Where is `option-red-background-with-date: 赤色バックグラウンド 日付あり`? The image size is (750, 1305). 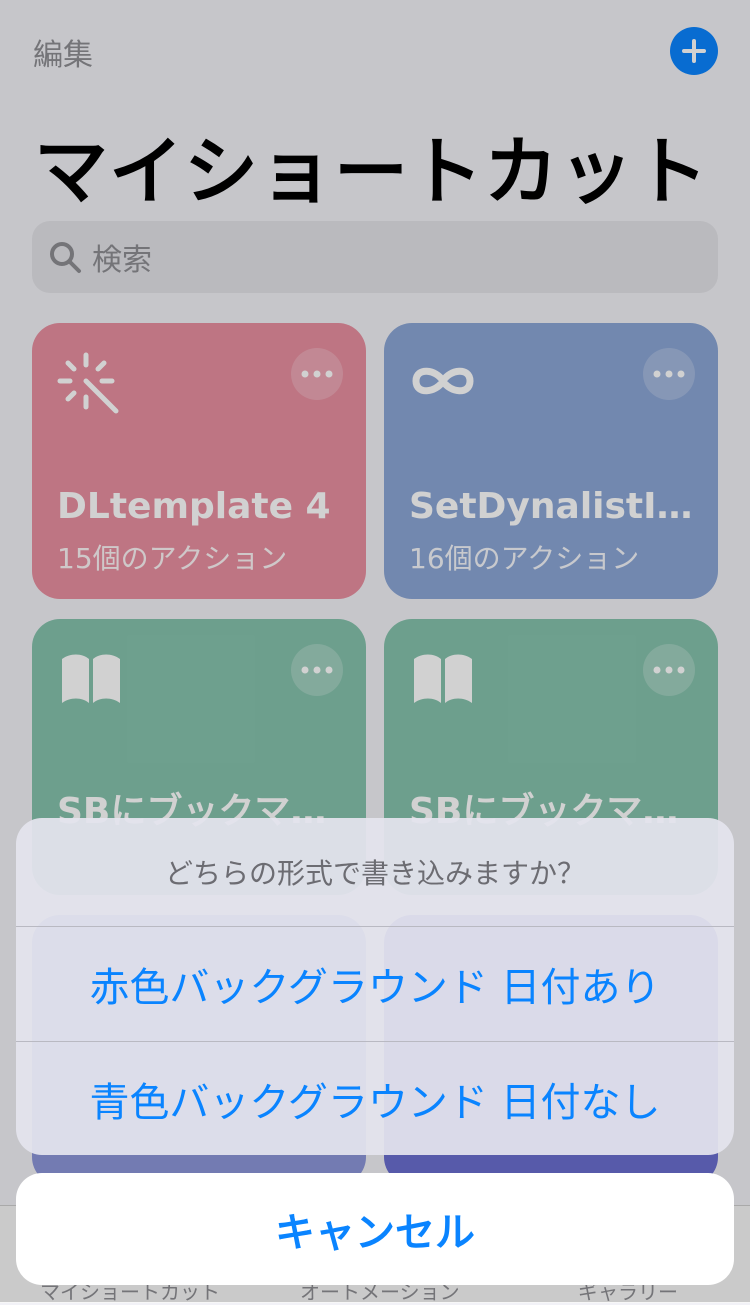
option-red-background-with-date: 赤色バックグラウンド 日付あり is located at coordinates (375, 984).